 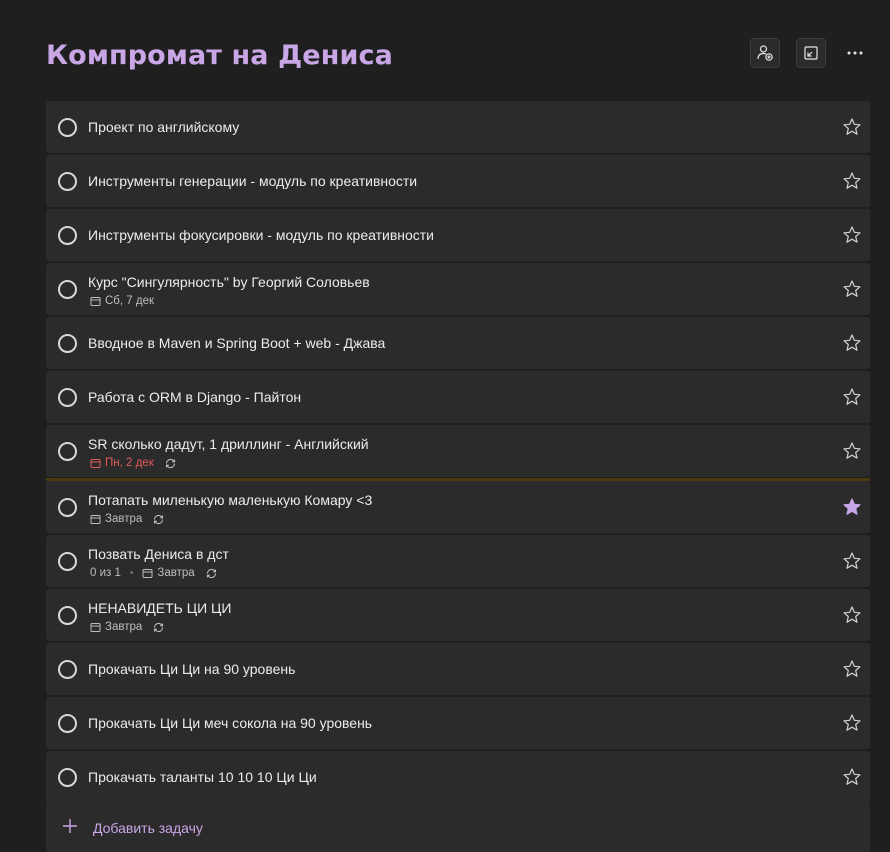 I want to click on task-meta: Пн, 2 дек, so click(x=133, y=463).